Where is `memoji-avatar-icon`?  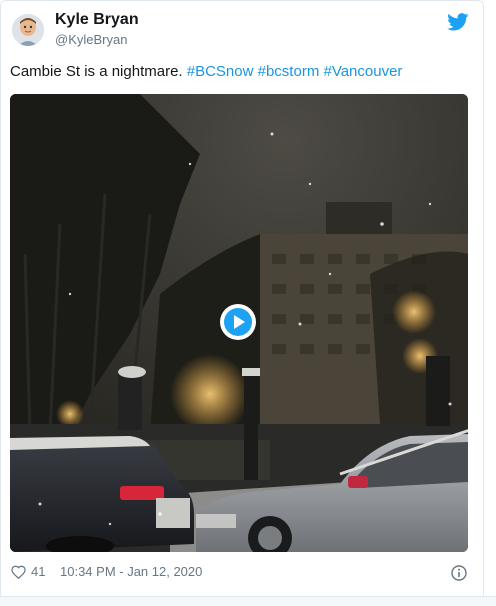 memoji-avatar-icon is located at coordinates (28, 30).